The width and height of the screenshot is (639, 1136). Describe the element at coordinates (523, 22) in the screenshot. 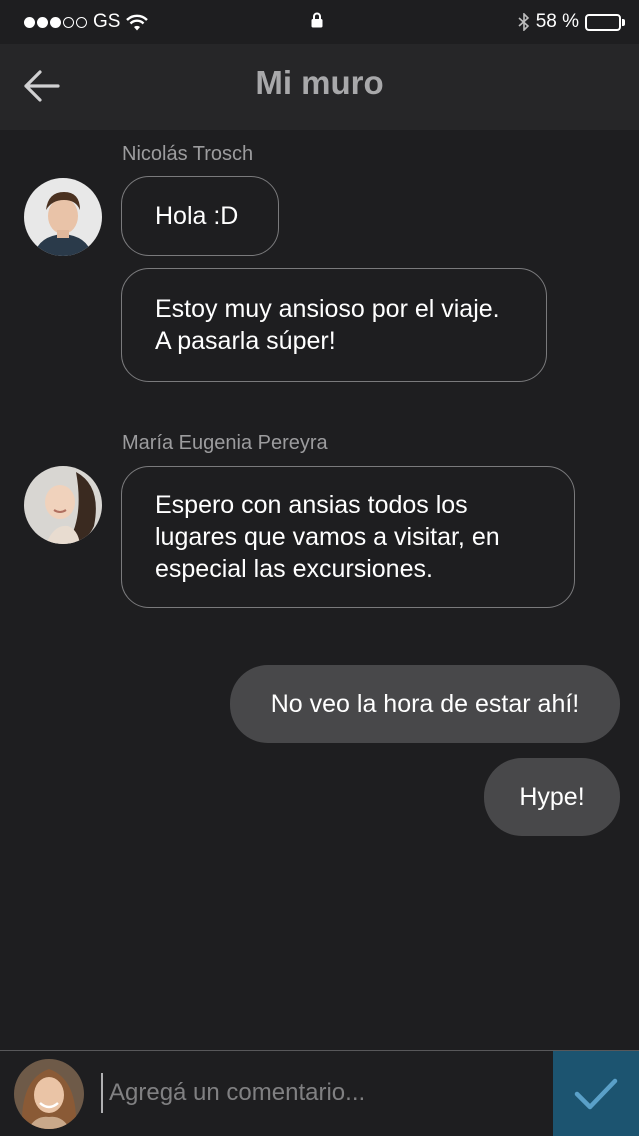

I see `bluetooth-icon` at that location.